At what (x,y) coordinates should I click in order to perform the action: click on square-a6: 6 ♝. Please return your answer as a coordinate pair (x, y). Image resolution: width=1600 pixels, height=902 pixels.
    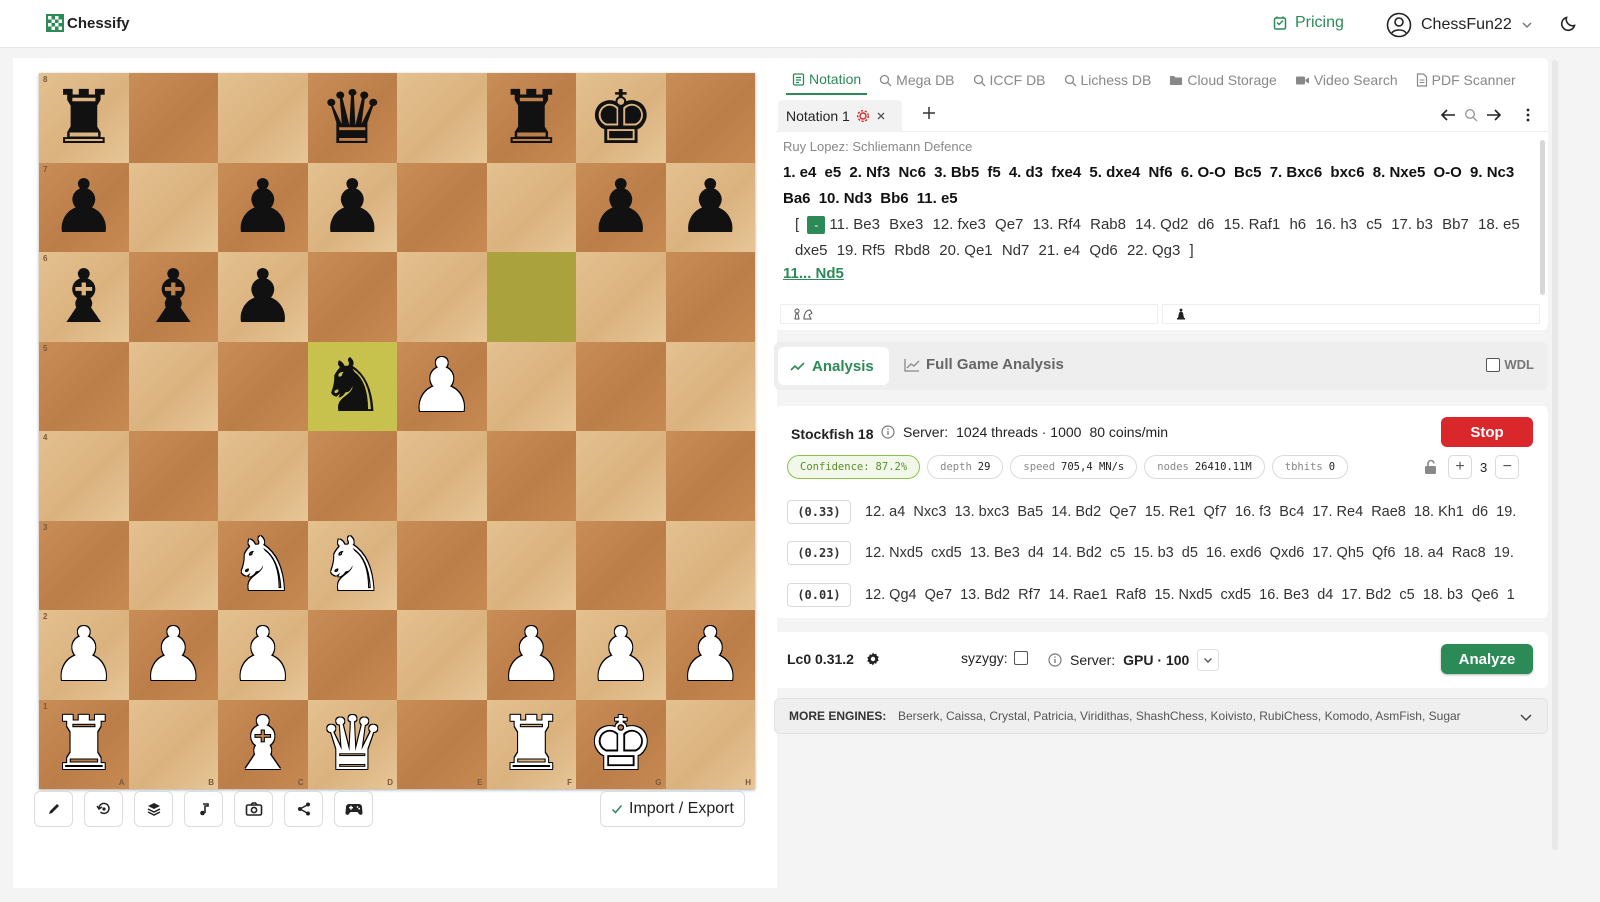
    Looking at the image, I should click on (84, 297).